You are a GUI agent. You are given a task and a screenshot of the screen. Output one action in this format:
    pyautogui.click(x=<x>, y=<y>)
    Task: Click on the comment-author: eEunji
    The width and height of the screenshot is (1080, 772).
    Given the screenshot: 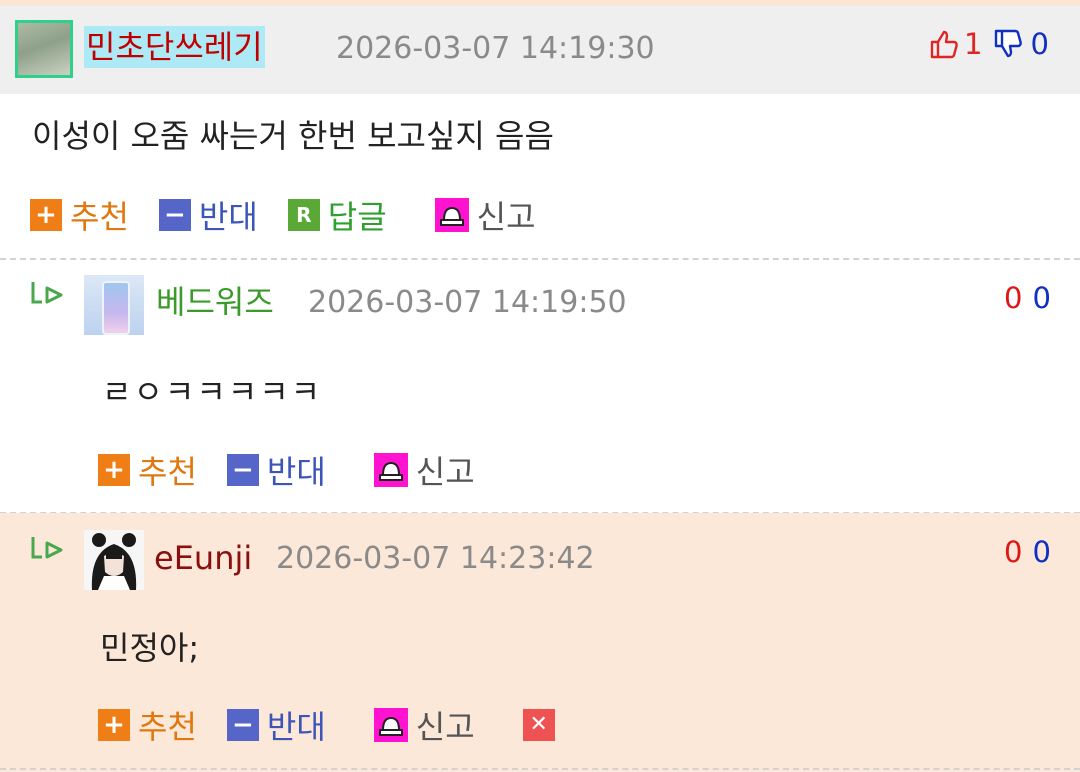 What is the action you would take?
    pyautogui.click(x=203, y=558)
    